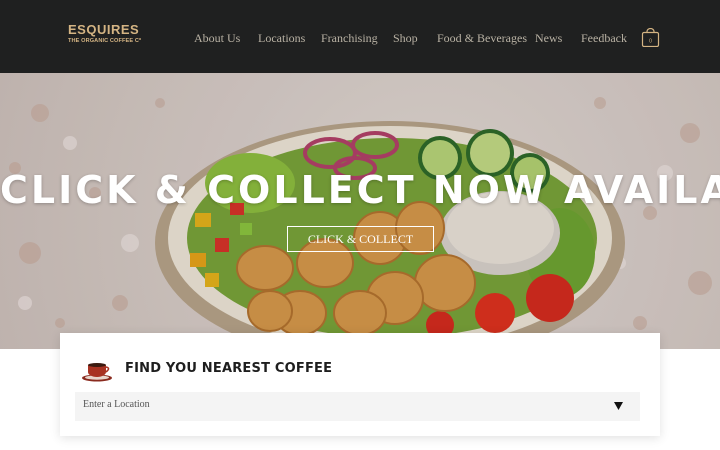 The height and width of the screenshot is (450, 720). What do you see at coordinates (217, 38) in the screenshot?
I see `nav-about-us: About Us` at bounding box center [217, 38].